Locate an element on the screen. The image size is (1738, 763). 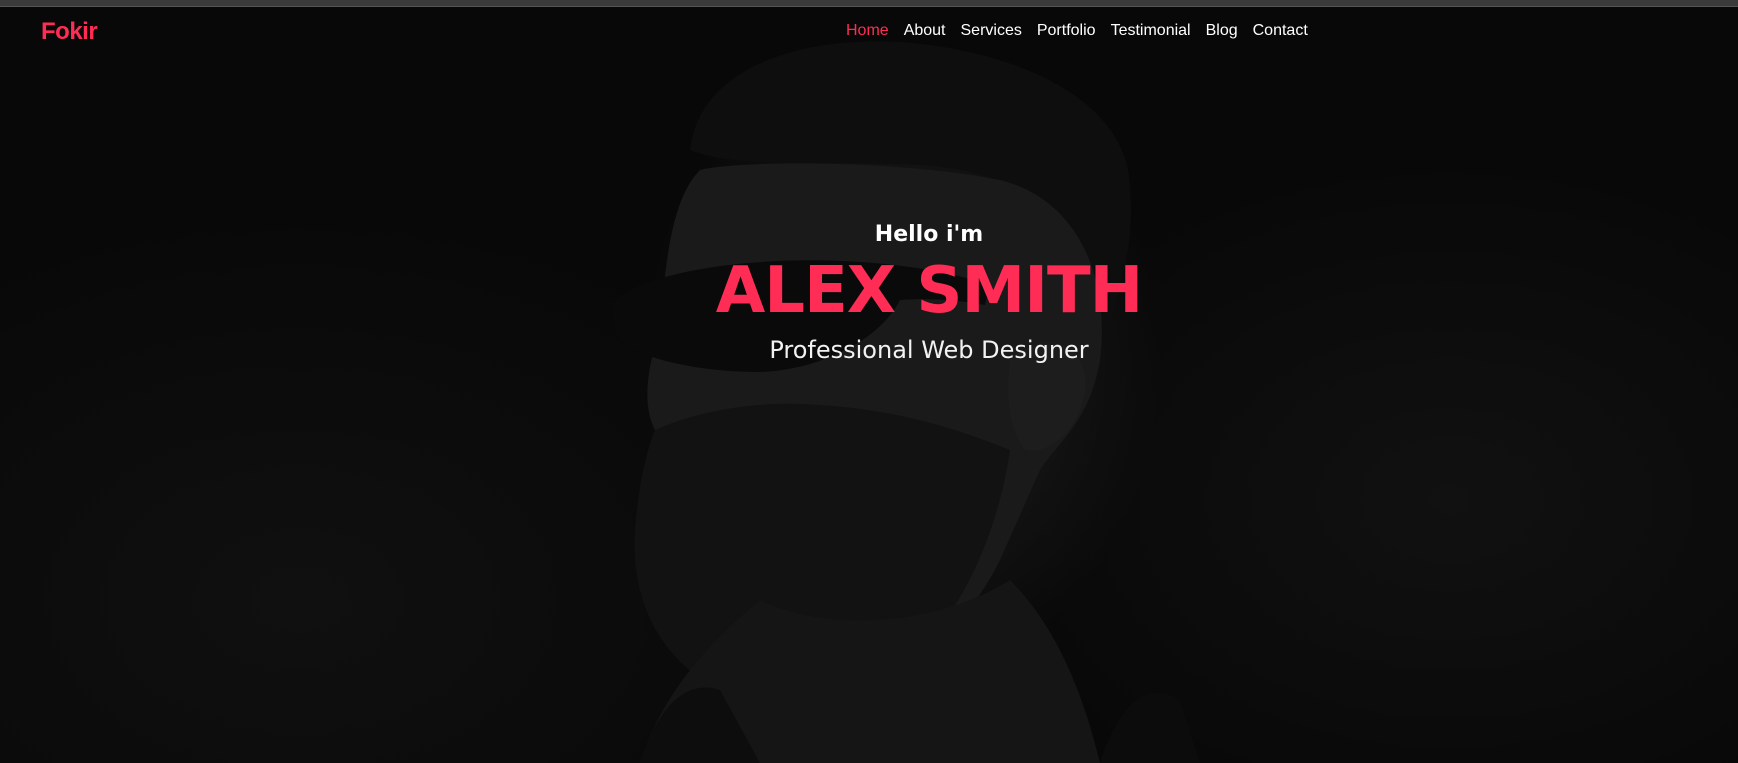
nav-item-contact: Contact is located at coordinates (1280, 31).